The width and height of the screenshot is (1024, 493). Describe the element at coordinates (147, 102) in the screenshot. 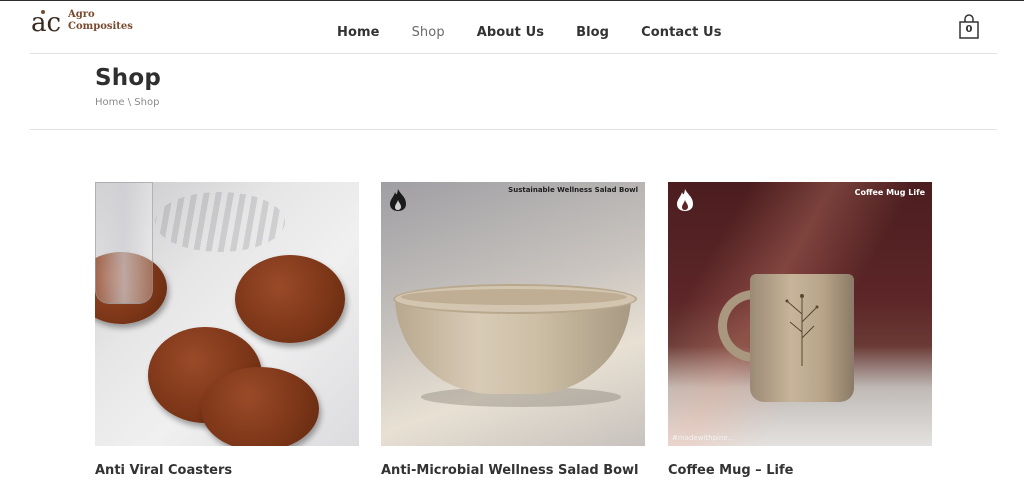

I see `breadcrumb-current: Shop` at that location.